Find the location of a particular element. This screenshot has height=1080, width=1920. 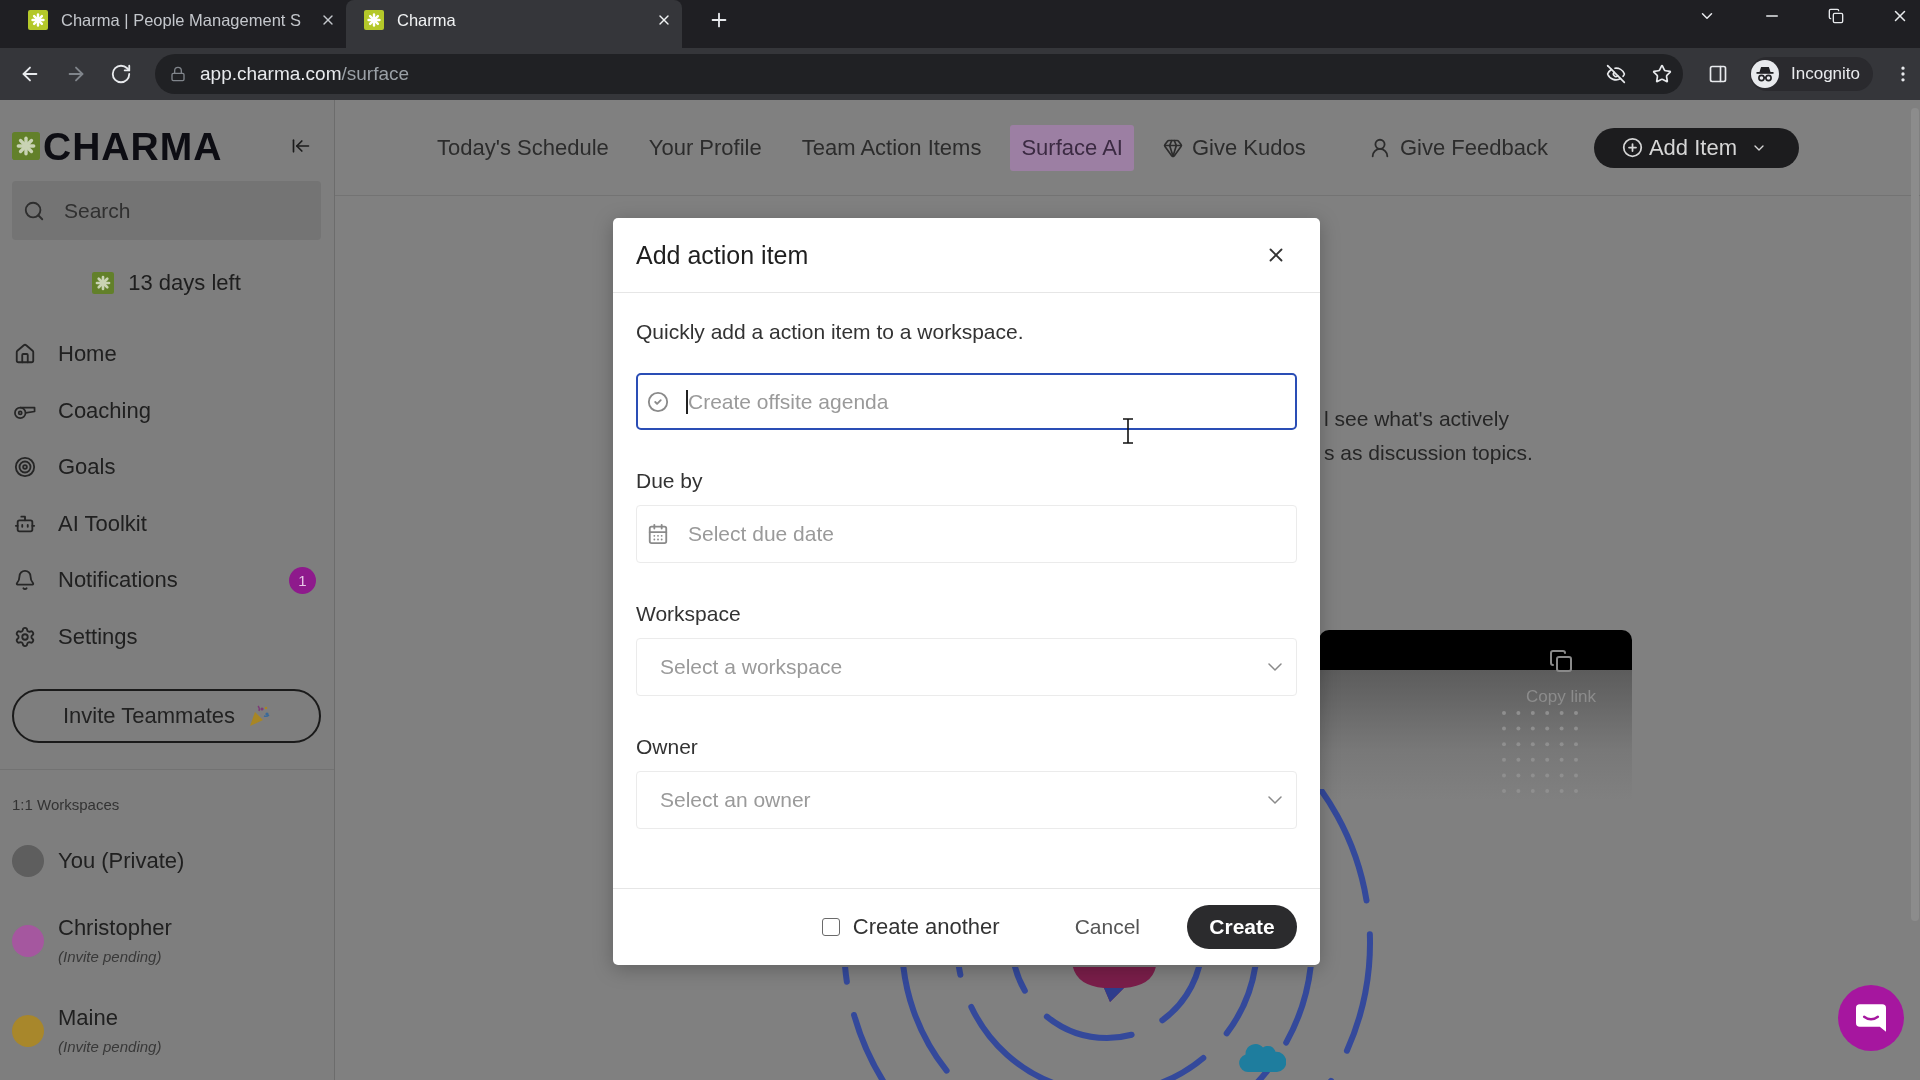

party-popper-icon is located at coordinates (259, 716).